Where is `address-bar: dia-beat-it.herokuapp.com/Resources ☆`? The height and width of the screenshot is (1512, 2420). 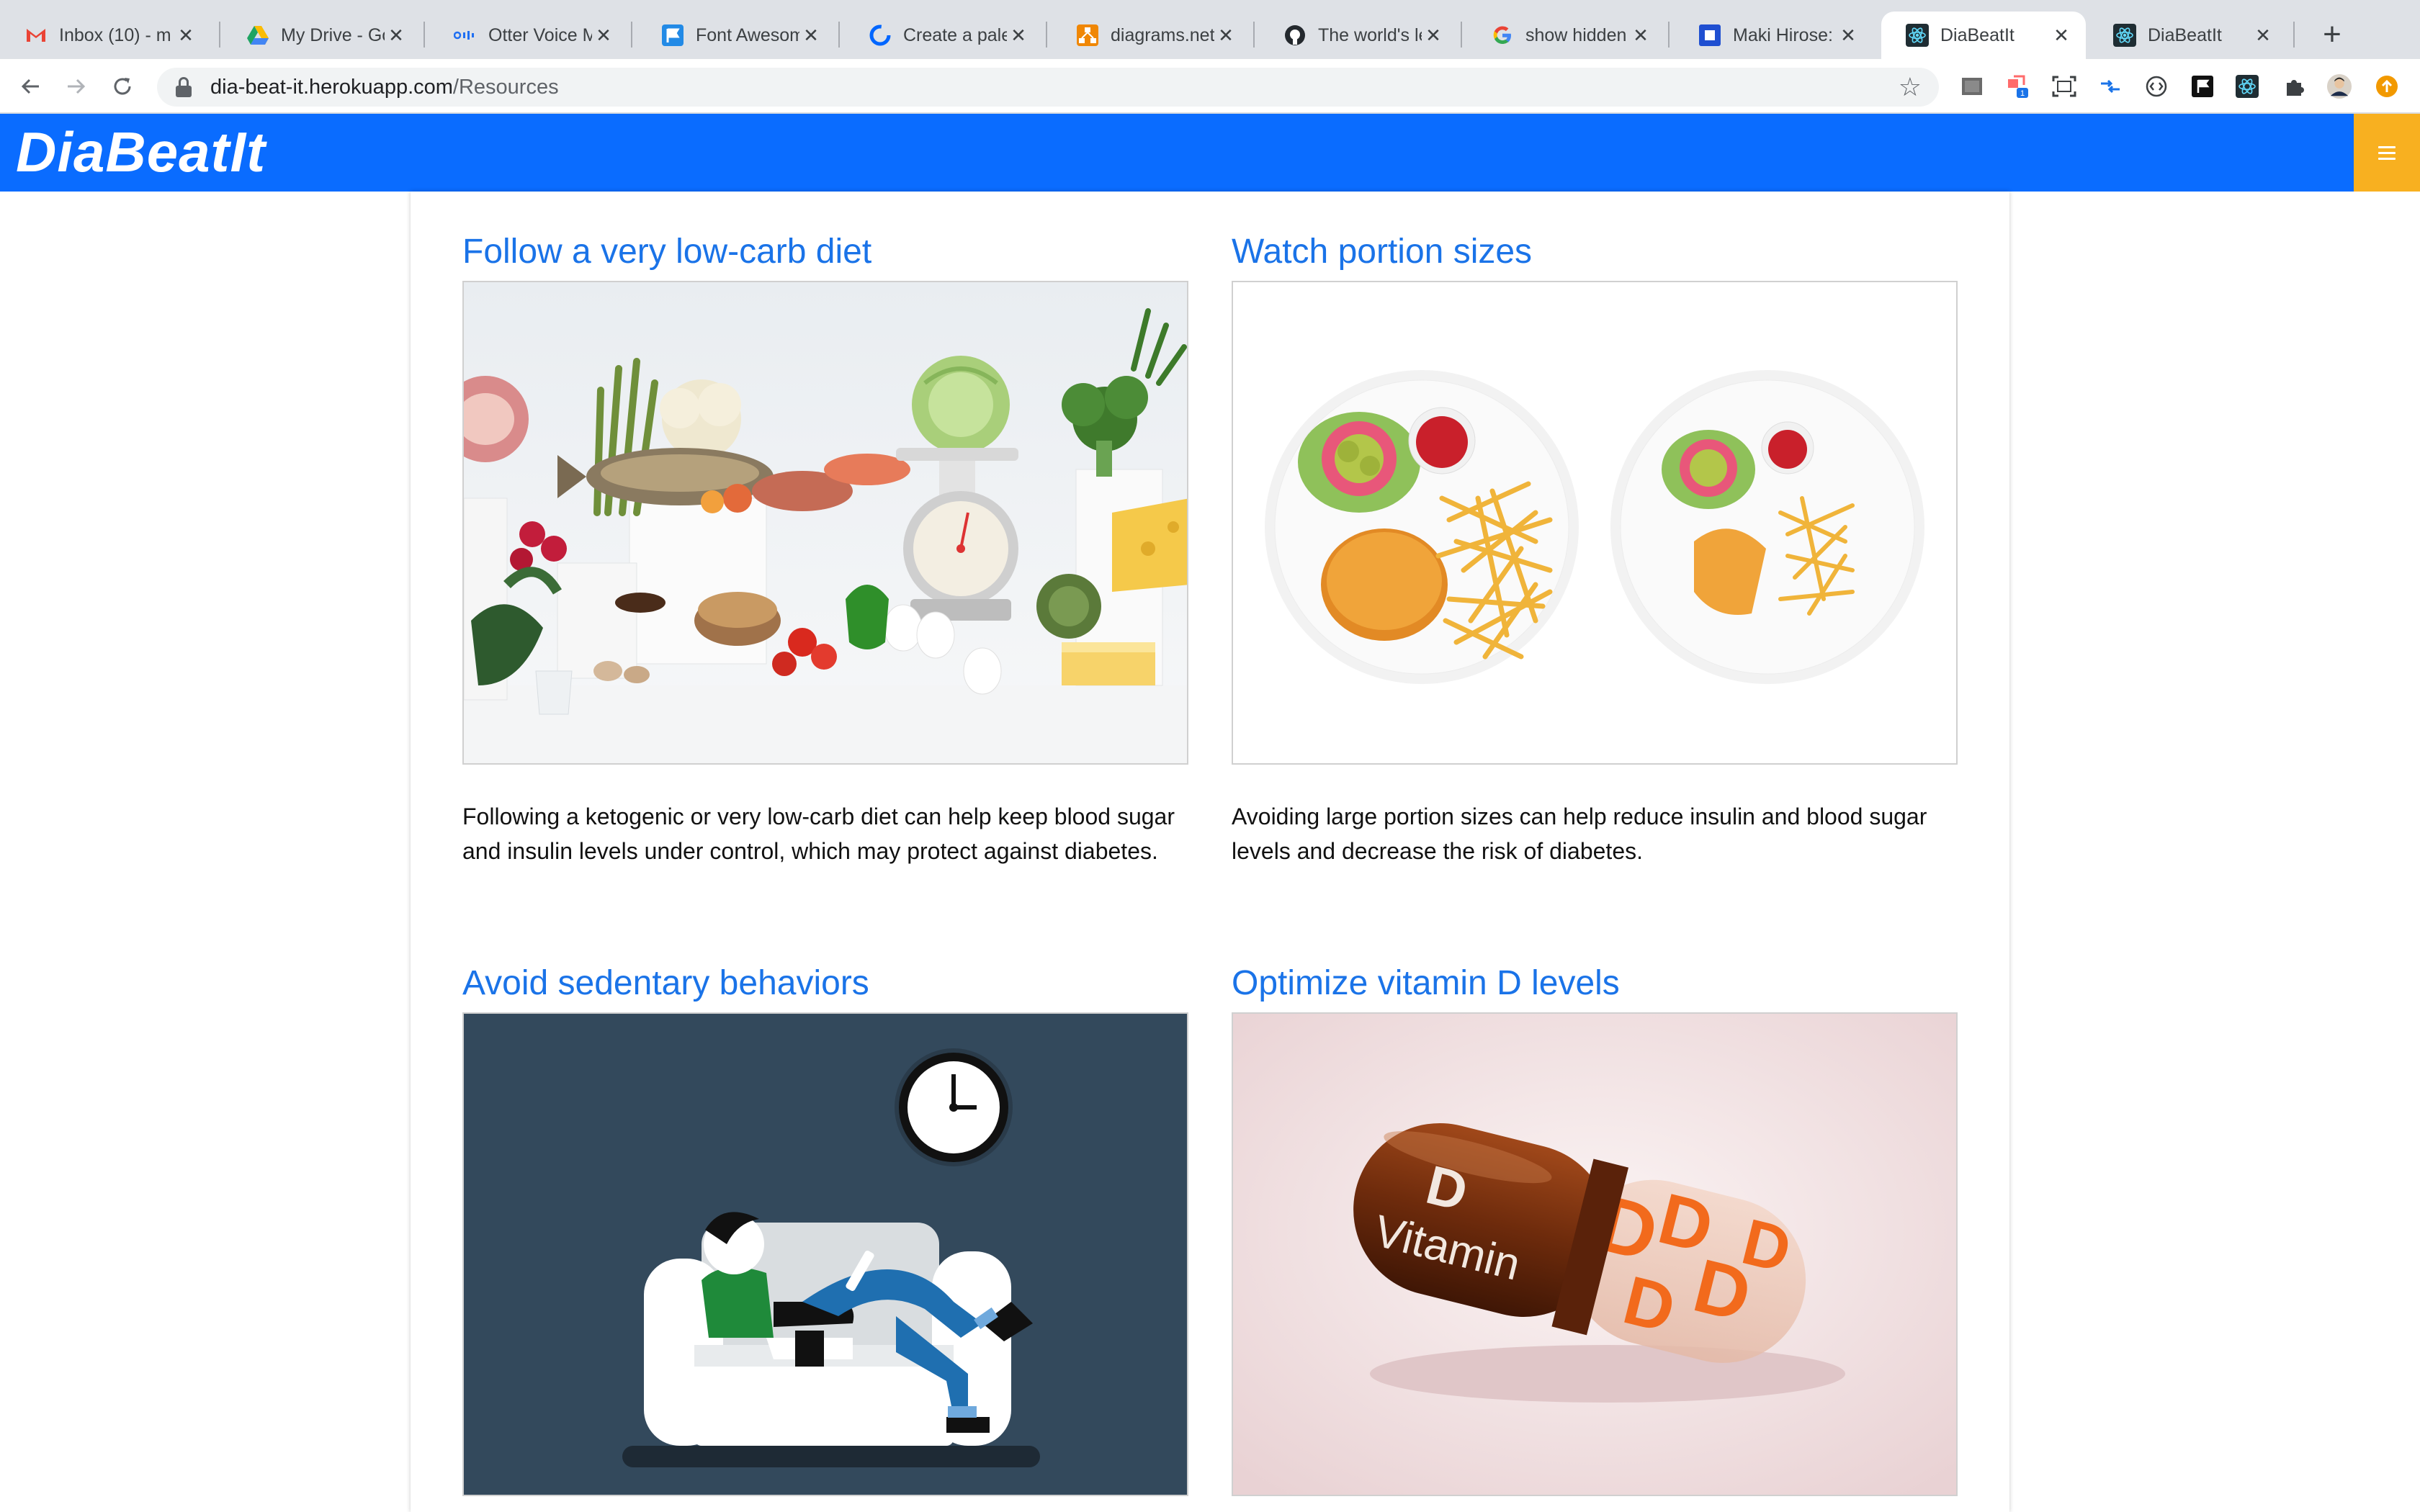 address-bar: dia-beat-it.herokuapp.com/Resources ☆ is located at coordinates (1048, 87).